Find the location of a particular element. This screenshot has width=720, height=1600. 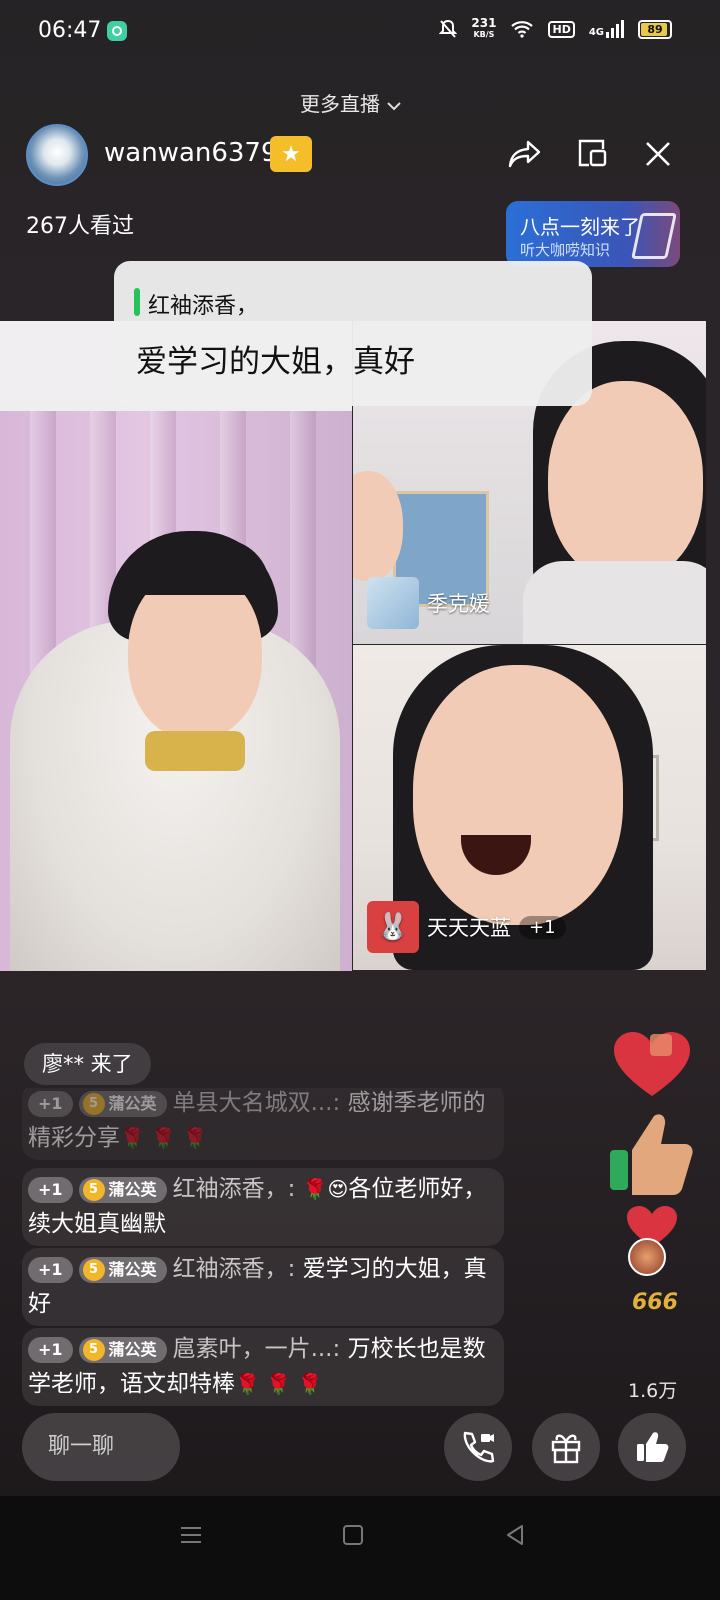

heart-icon is located at coordinates (652, 1064).